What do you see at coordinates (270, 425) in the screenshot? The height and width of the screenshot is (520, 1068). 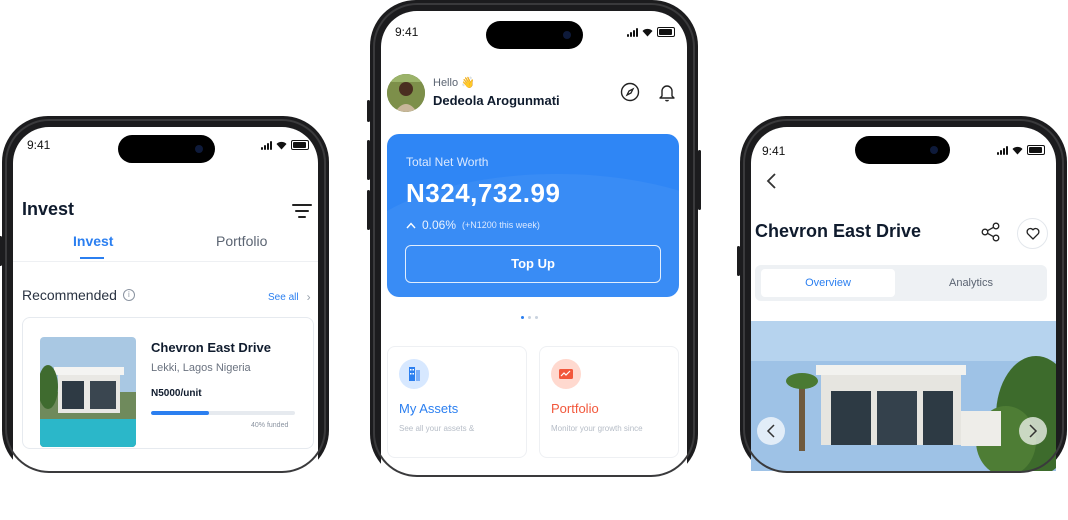 I see `funded-label: 40% funded` at bounding box center [270, 425].